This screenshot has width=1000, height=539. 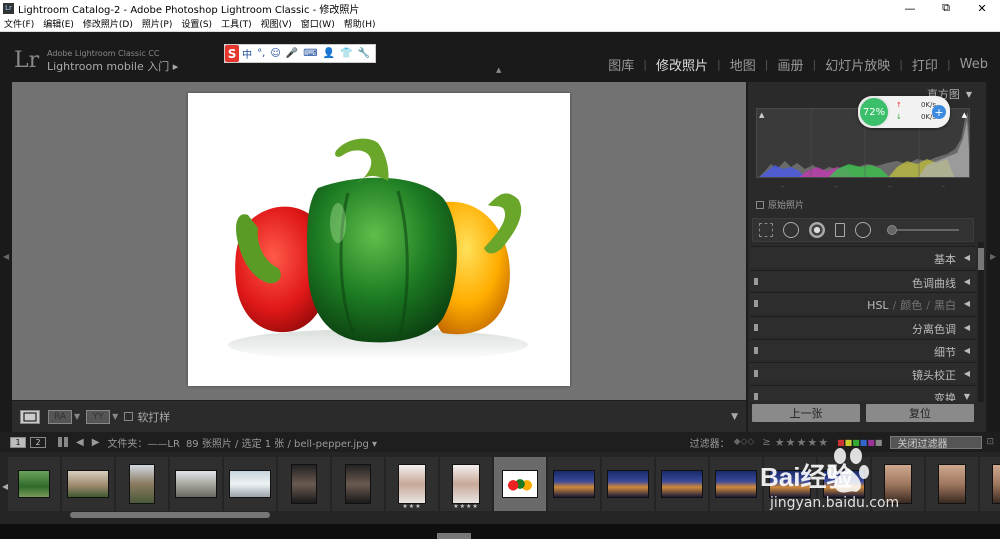 What do you see at coordinates (621, 64) in the screenshot?
I see `module-library: 图库` at bounding box center [621, 64].